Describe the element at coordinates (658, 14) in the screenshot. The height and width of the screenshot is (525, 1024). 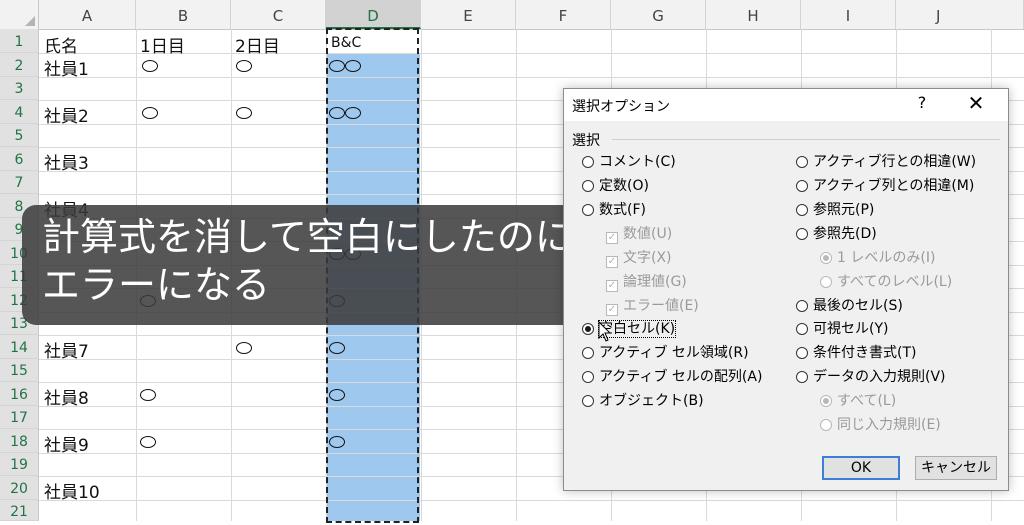
I see `column-header-g: G` at that location.